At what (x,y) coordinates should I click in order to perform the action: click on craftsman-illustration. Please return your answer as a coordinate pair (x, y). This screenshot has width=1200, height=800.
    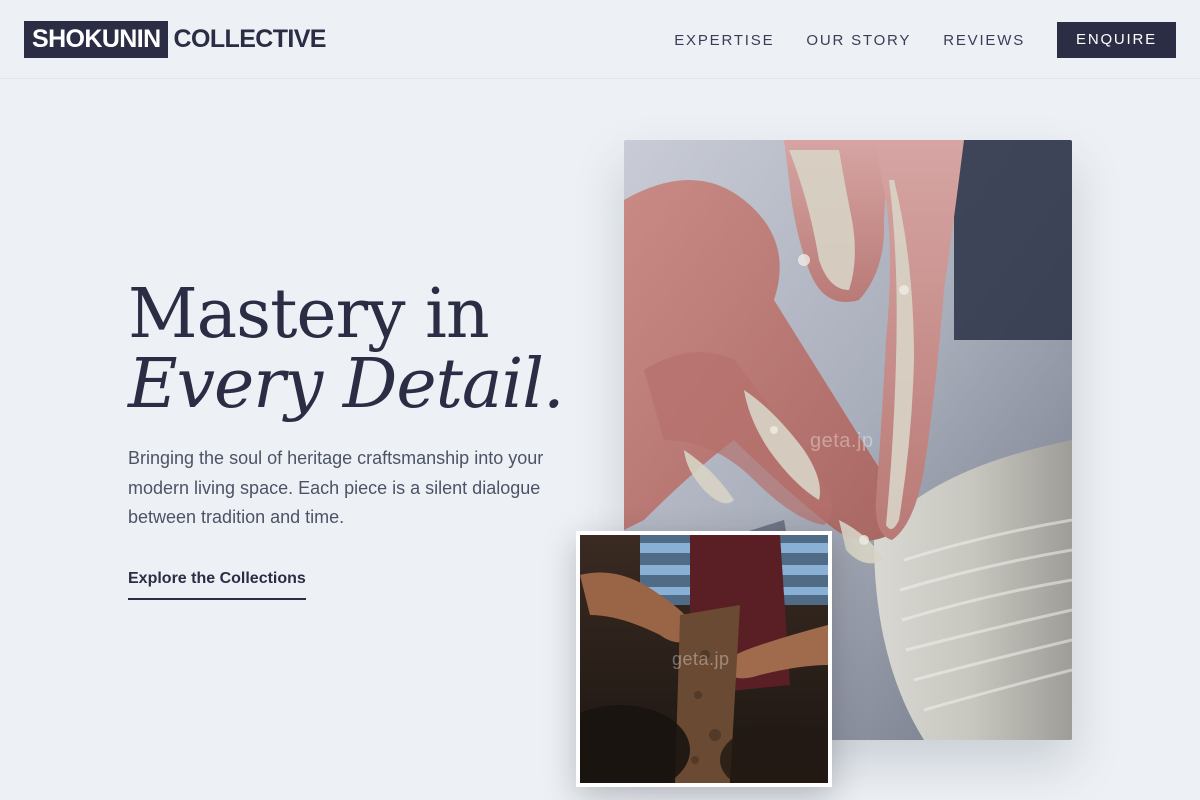
    Looking at the image, I should click on (704, 659).